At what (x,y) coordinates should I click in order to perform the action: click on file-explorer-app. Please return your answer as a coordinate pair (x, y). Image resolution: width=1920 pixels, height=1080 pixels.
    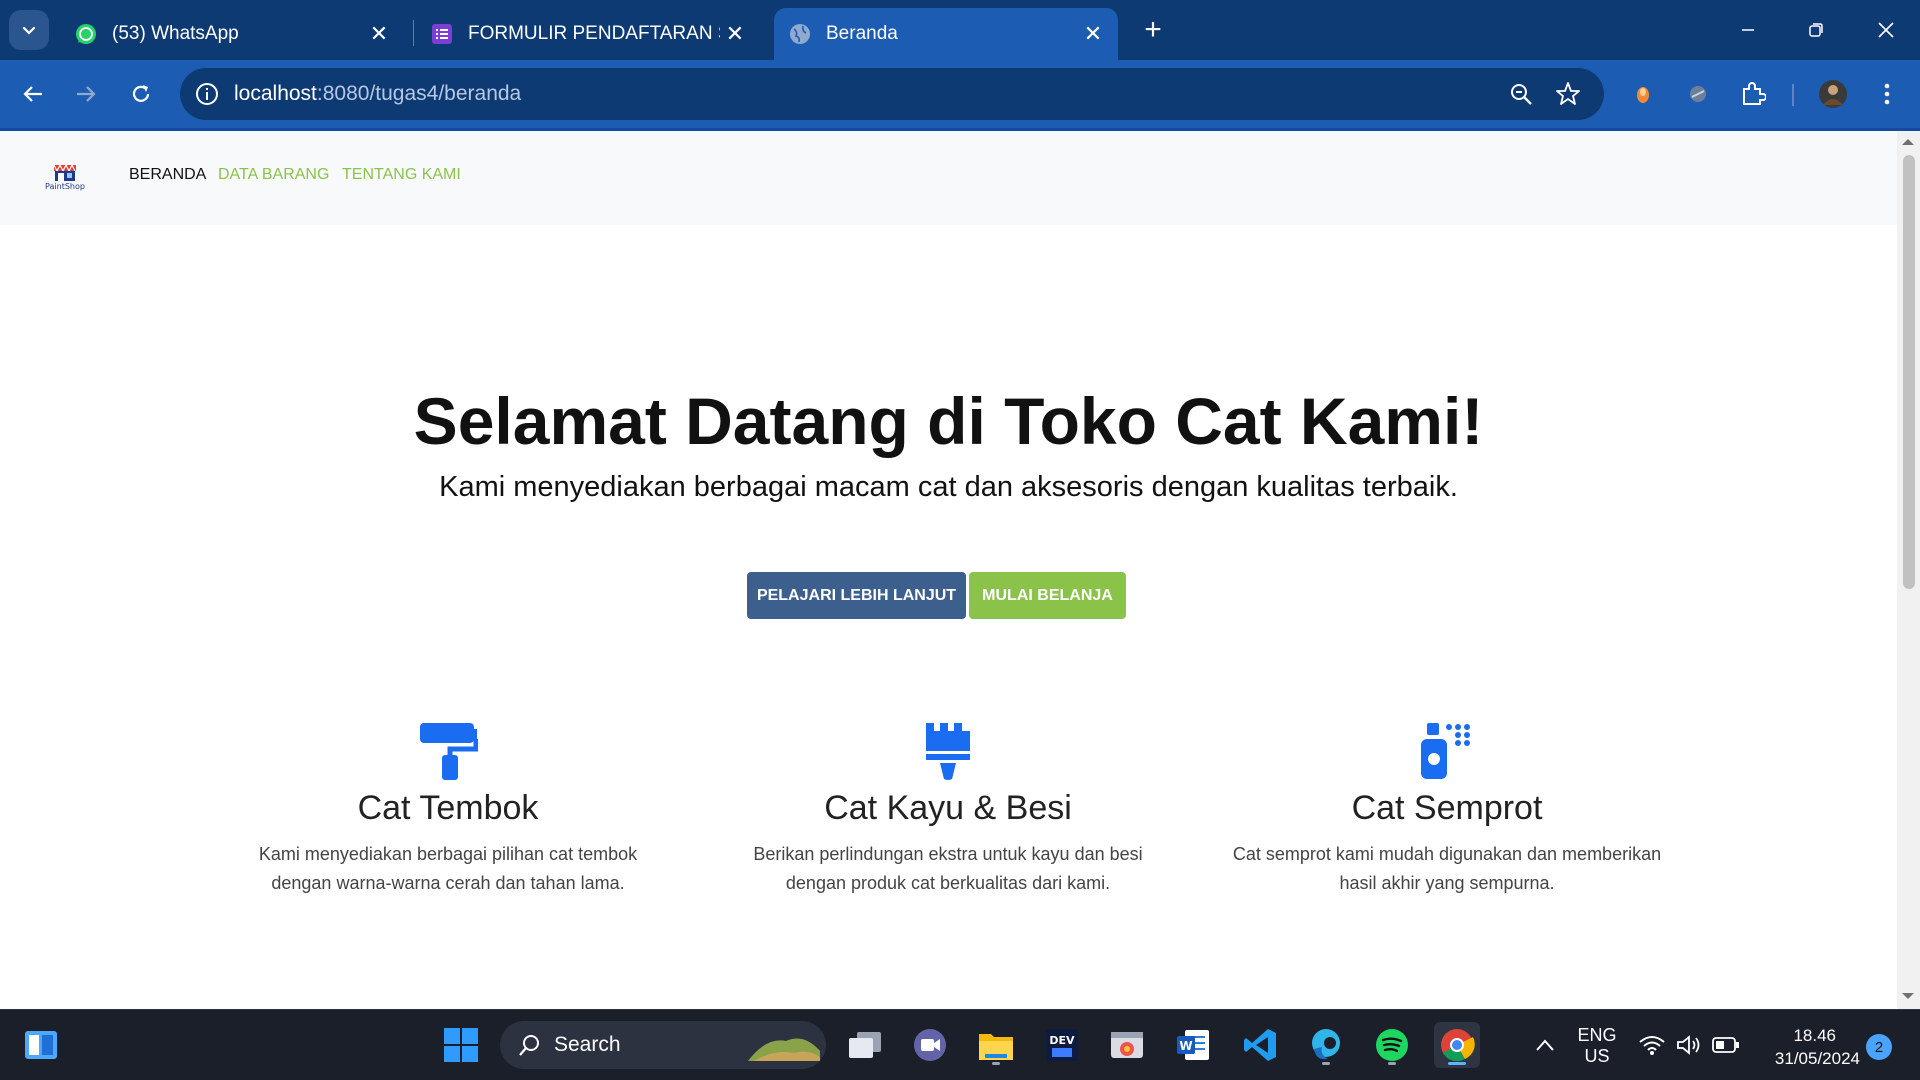
    Looking at the image, I should click on (996, 1045).